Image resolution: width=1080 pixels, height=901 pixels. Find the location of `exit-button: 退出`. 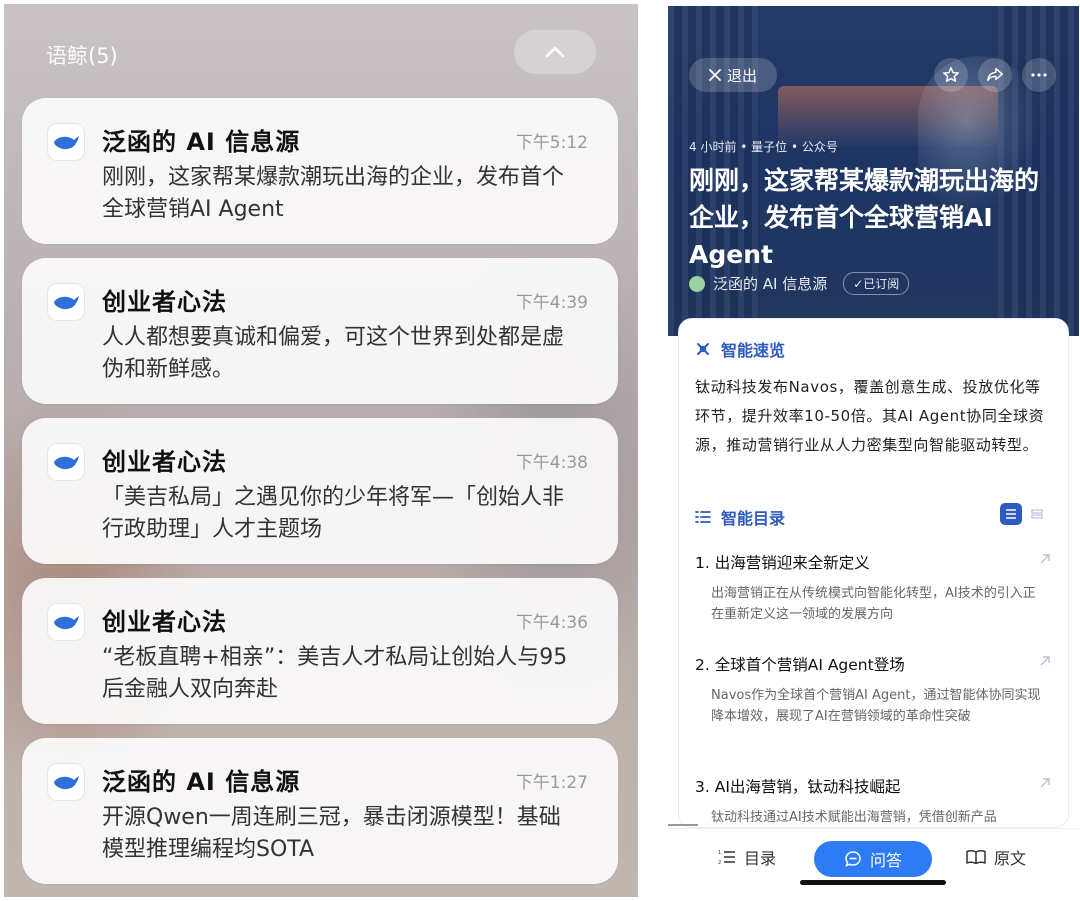

exit-button: 退出 is located at coordinates (733, 75).